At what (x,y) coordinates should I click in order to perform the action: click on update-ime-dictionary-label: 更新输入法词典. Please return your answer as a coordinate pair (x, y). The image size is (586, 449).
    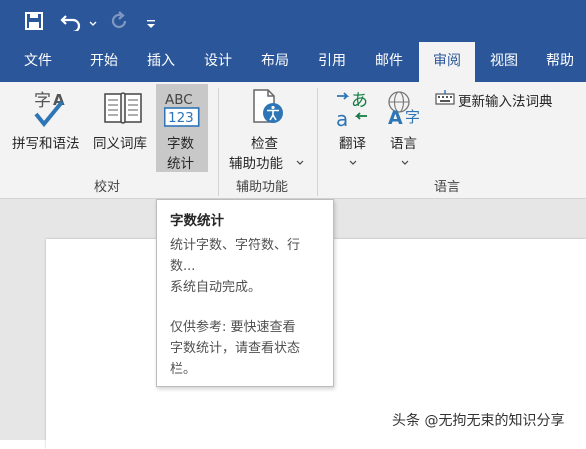
    Looking at the image, I should click on (505, 102).